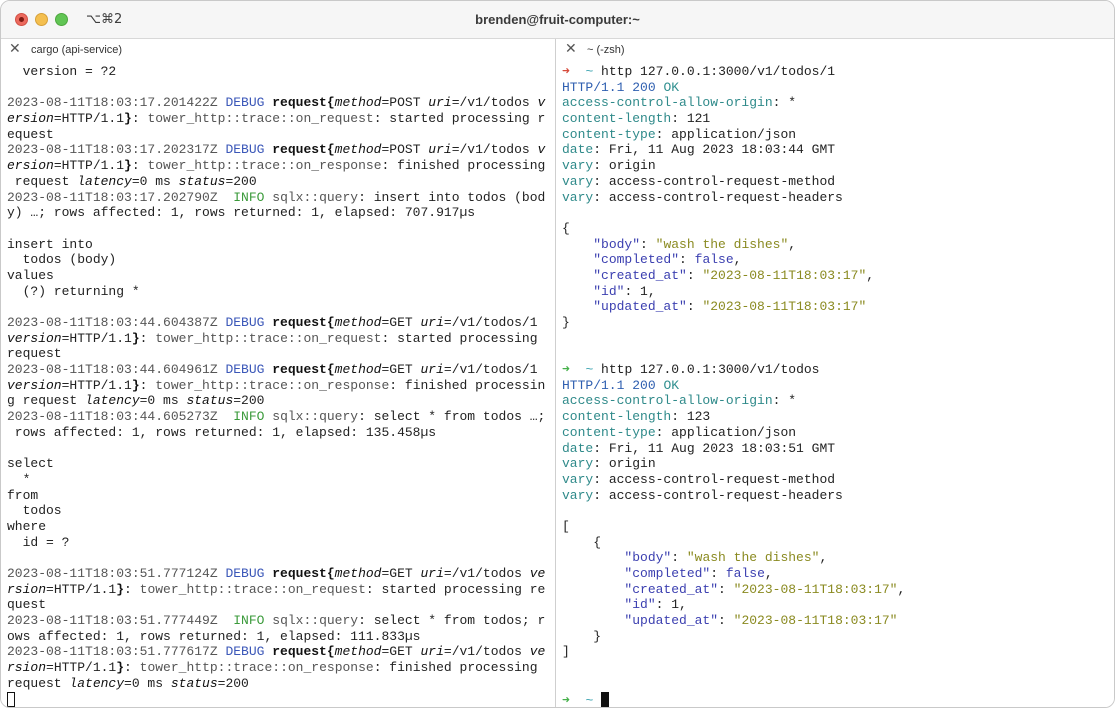 This screenshot has width=1115, height=708. I want to click on terminal-line: "created_at": "2023-08-11T18:03:17",, so click(836, 276).